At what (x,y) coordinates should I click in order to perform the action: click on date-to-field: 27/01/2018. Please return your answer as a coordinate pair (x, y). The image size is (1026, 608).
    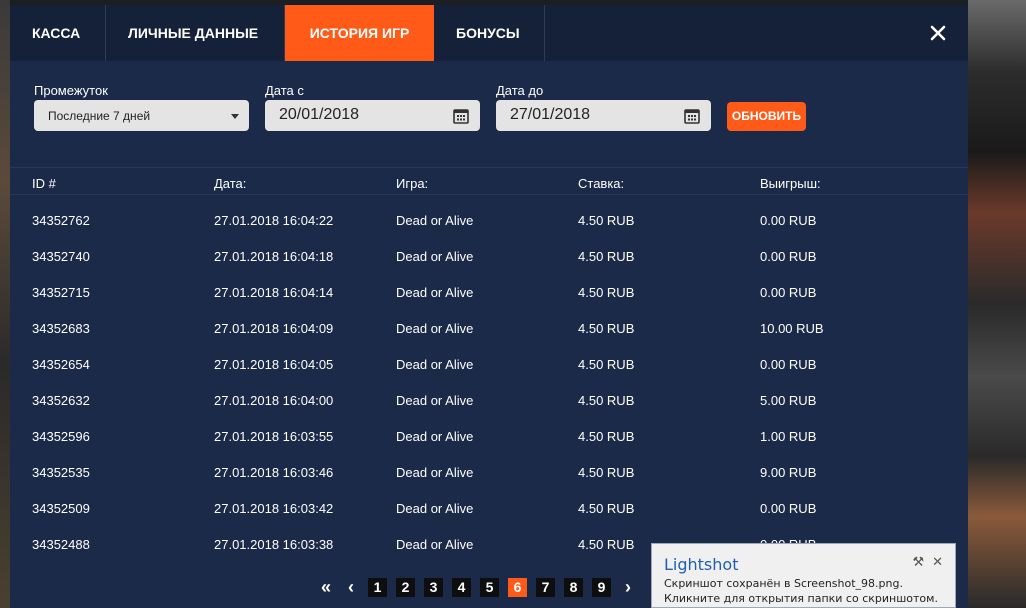
    Looking at the image, I should click on (603, 115).